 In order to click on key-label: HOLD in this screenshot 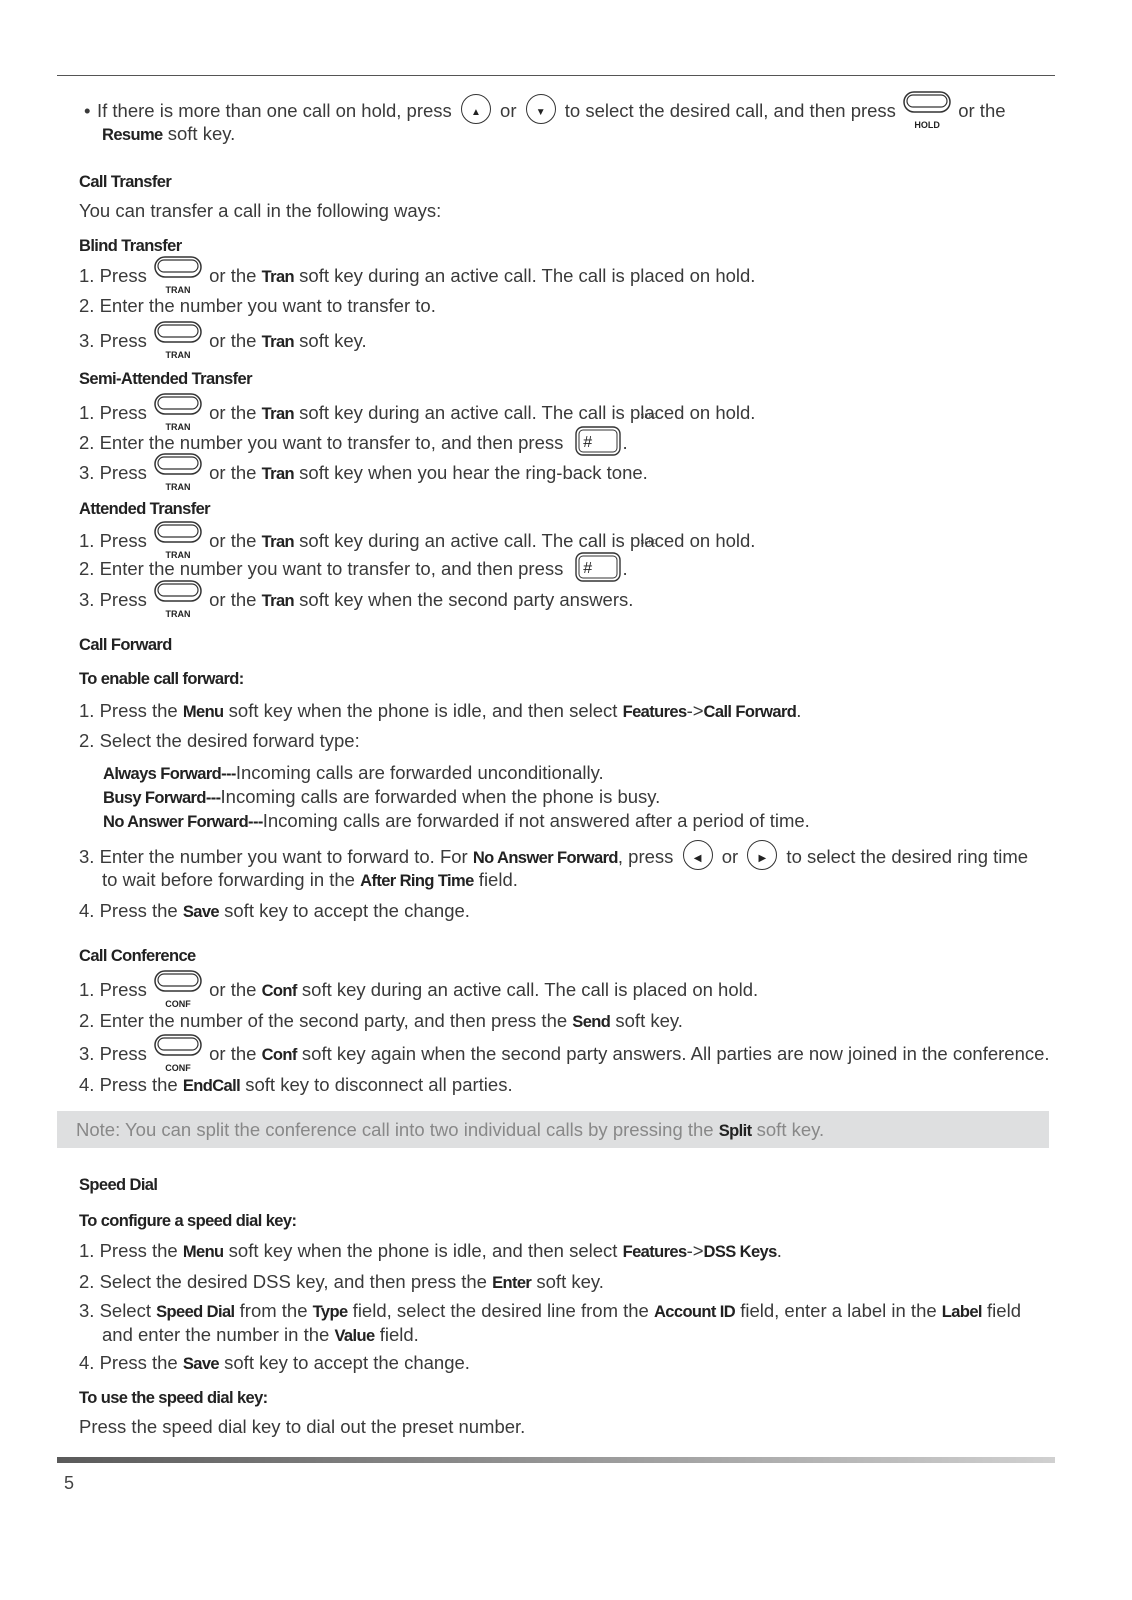, I will do `click(927, 125)`.